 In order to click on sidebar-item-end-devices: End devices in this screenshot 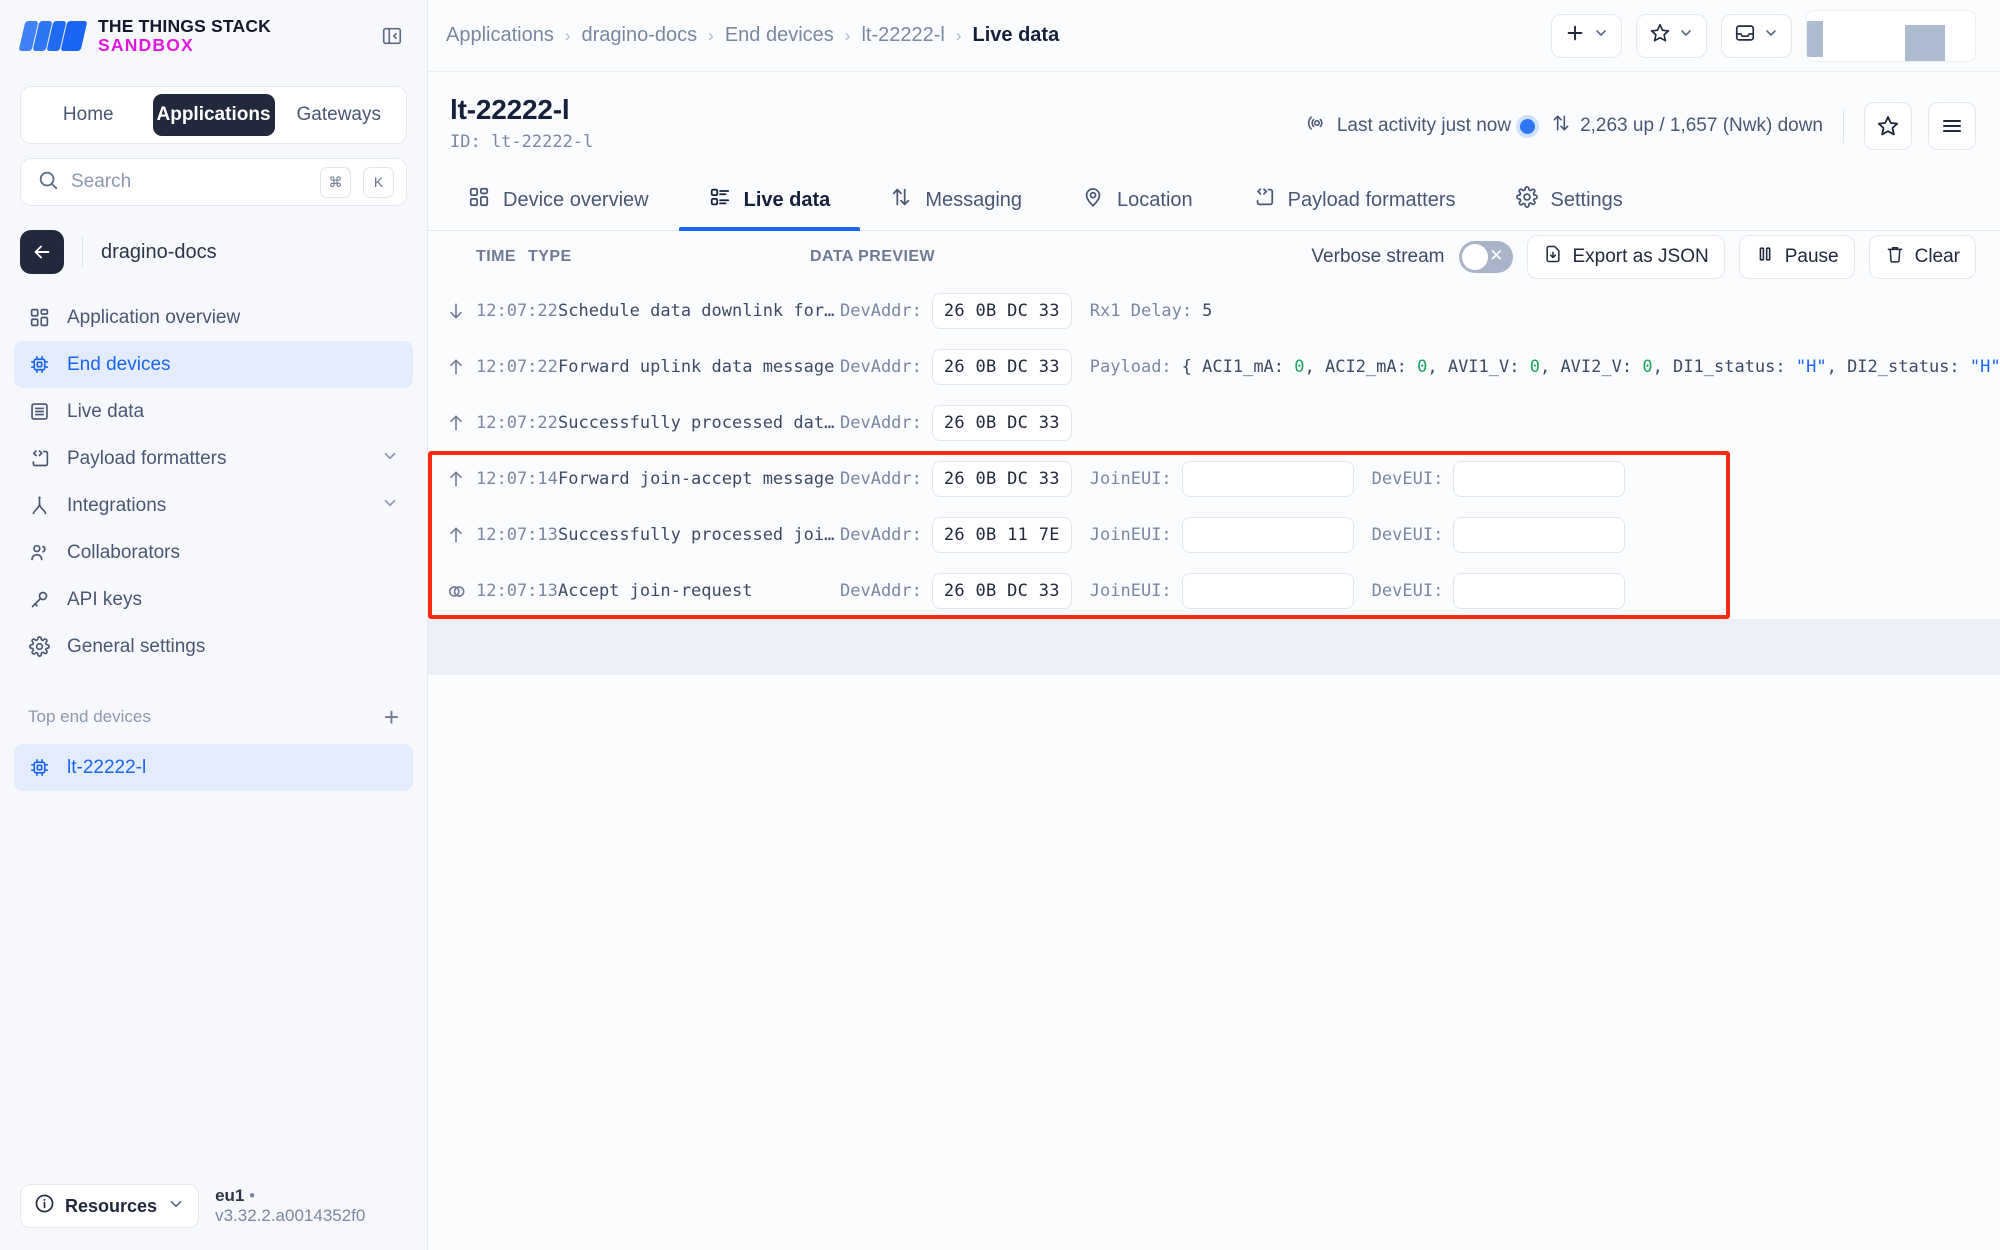, I will do `click(213, 364)`.